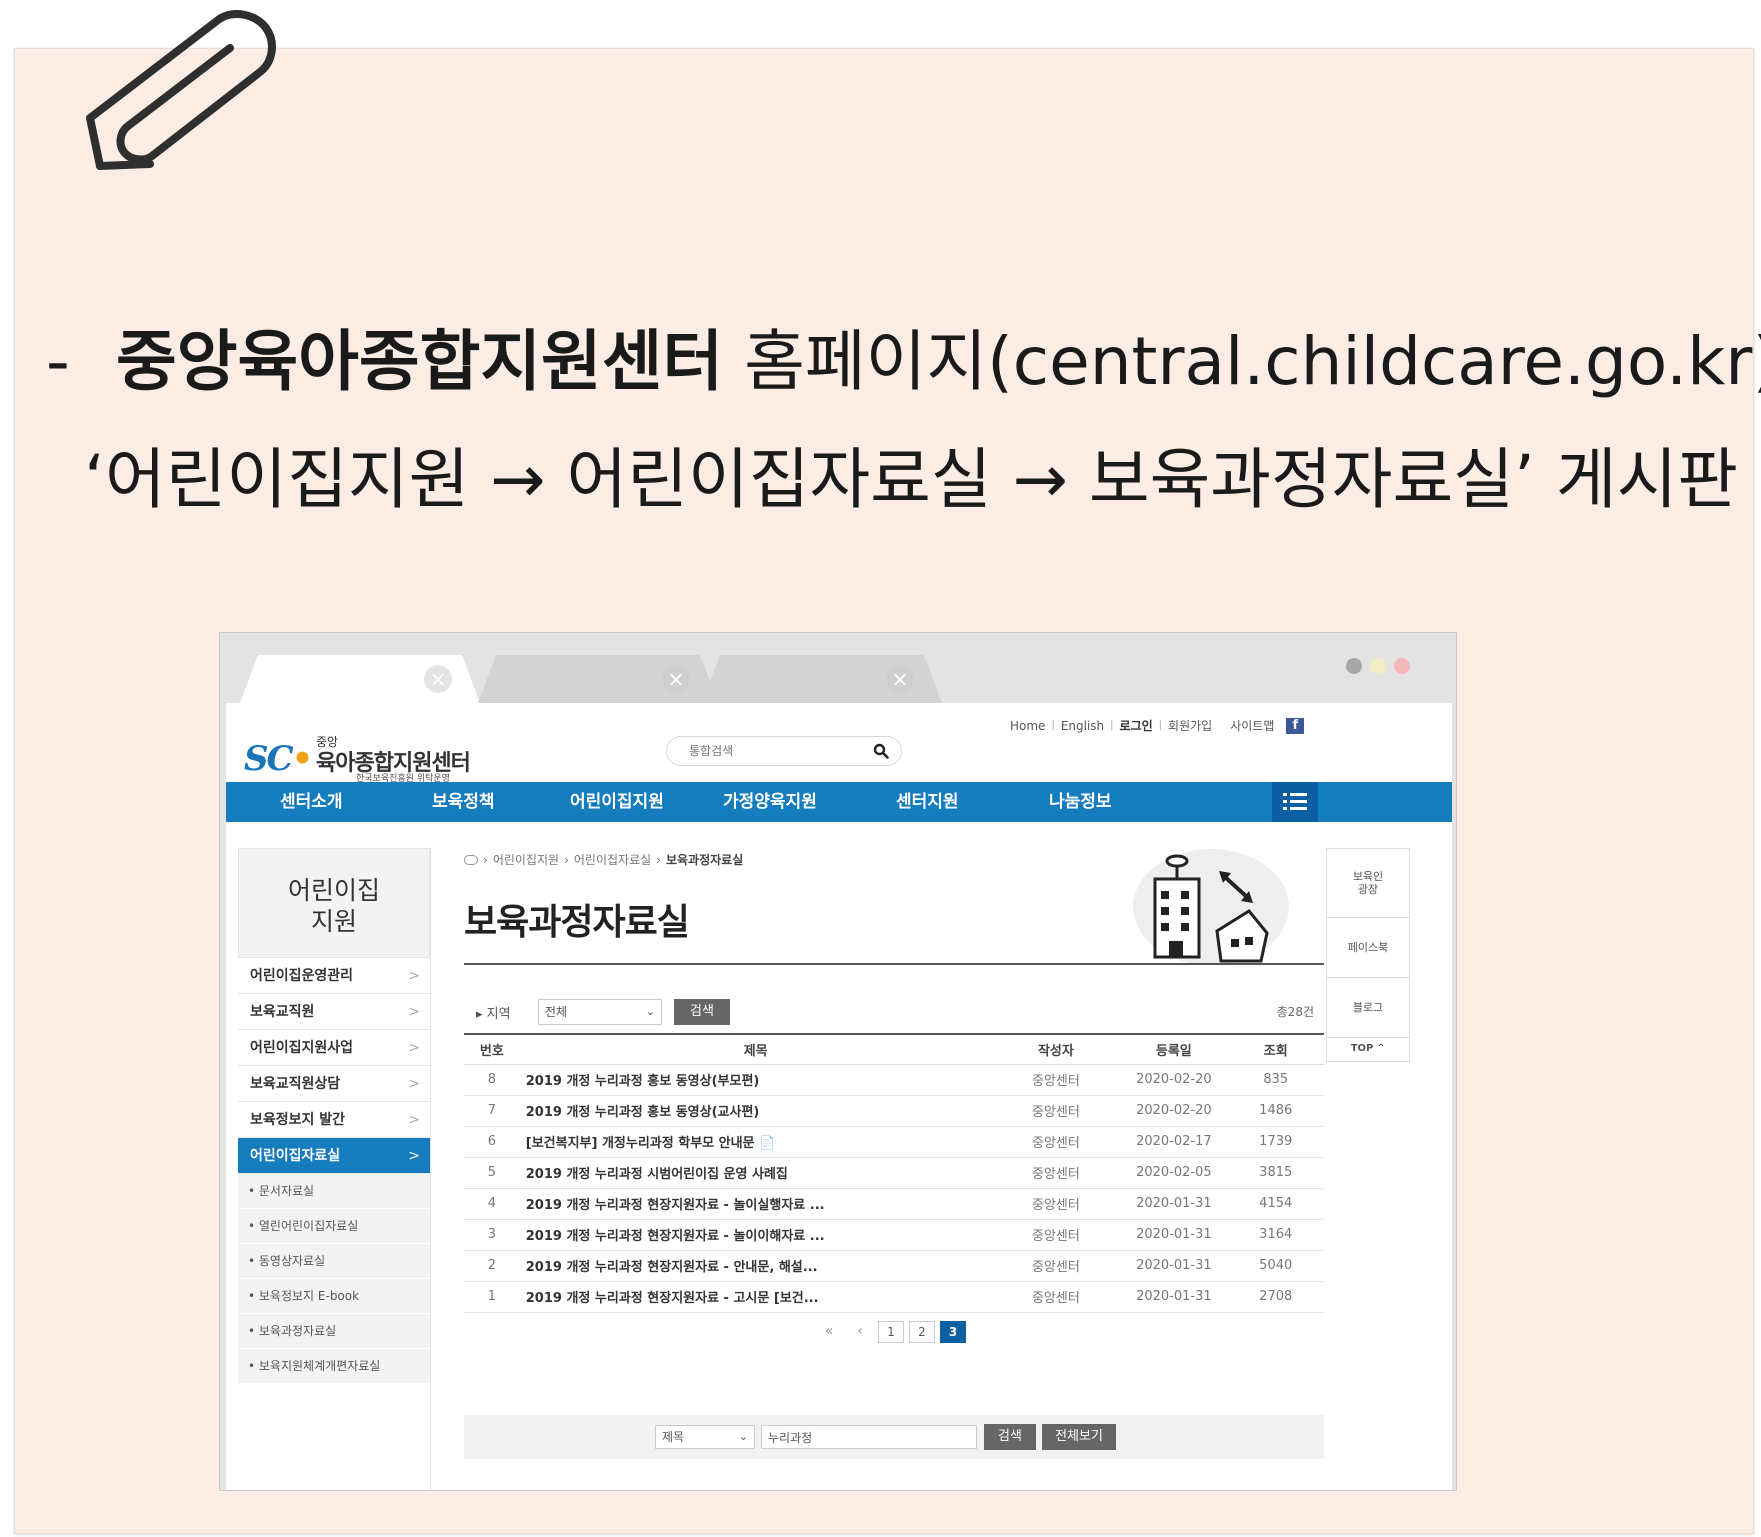 The height and width of the screenshot is (1537, 1761). I want to click on window-close-dot, so click(1402, 666).